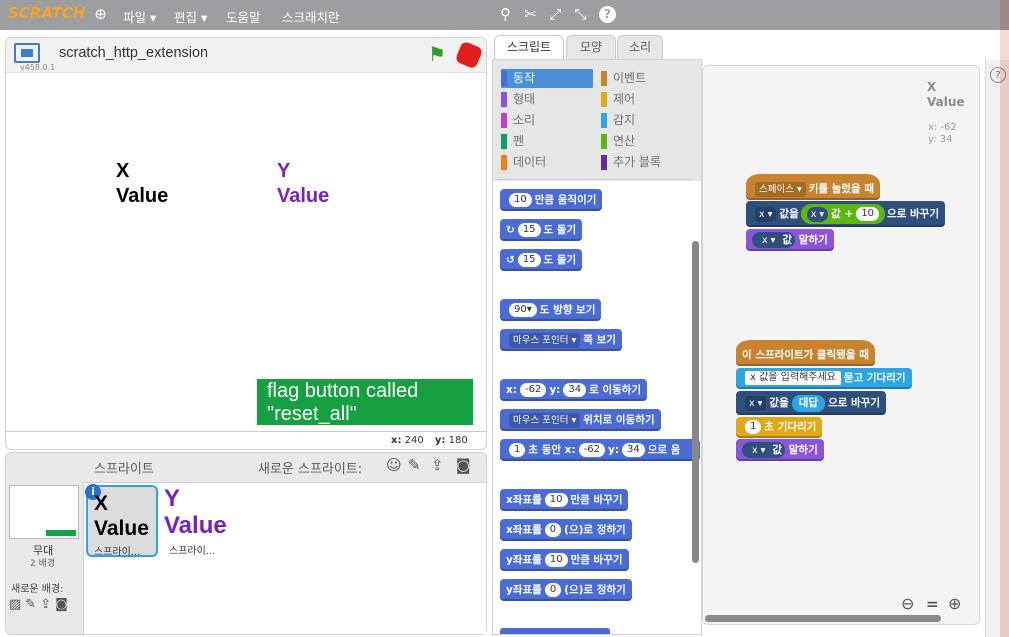  I want to click on category-data: 데이터, so click(523, 162).